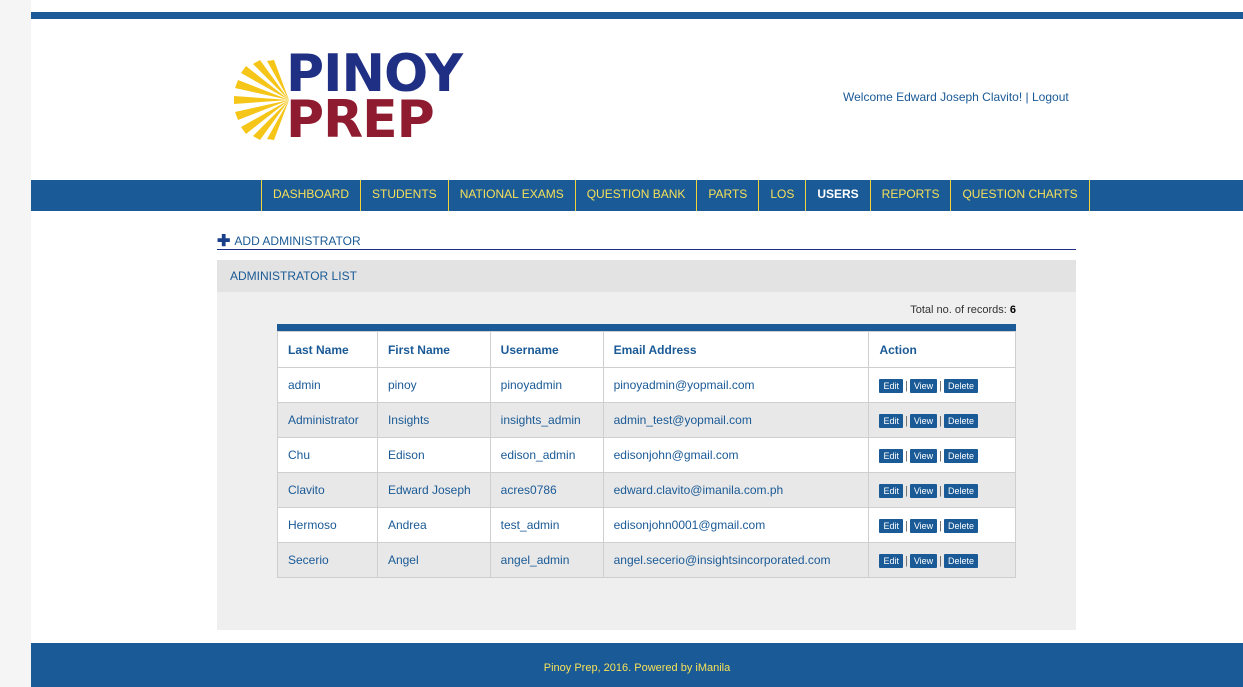  Describe the element at coordinates (433, 525) in the screenshot. I see `first-name-cell: Andrea` at that location.